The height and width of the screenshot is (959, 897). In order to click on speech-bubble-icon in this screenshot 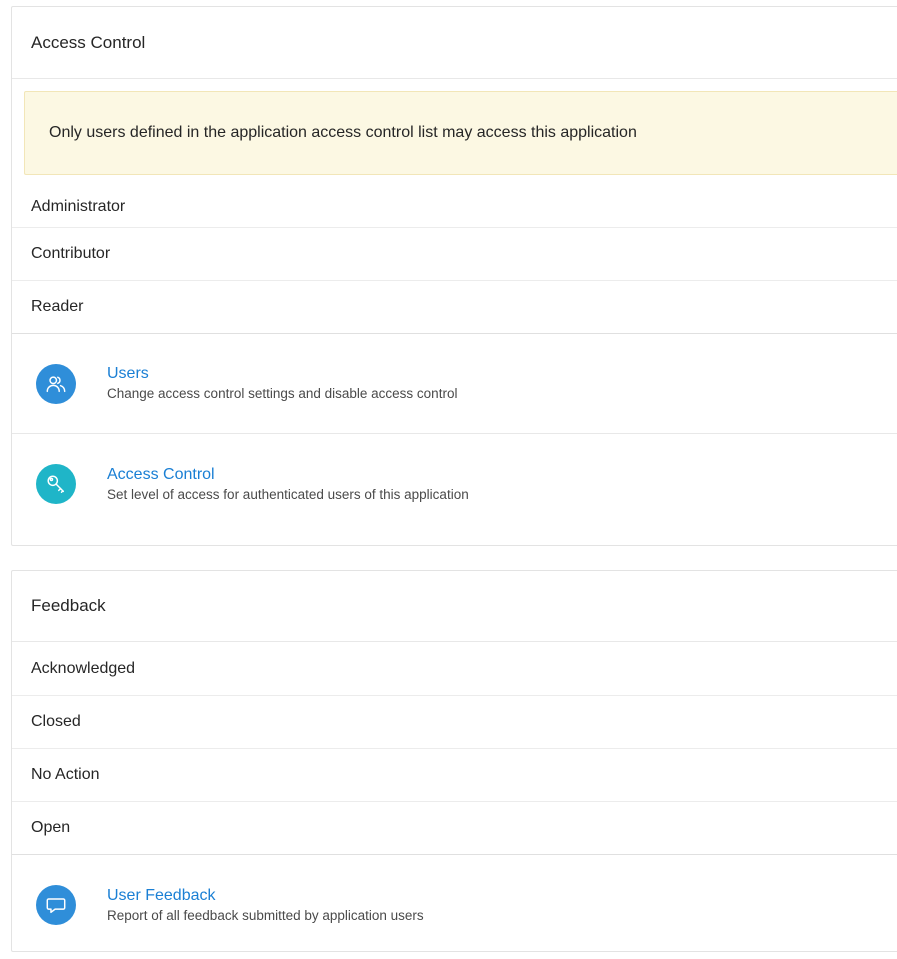, I will do `click(56, 905)`.